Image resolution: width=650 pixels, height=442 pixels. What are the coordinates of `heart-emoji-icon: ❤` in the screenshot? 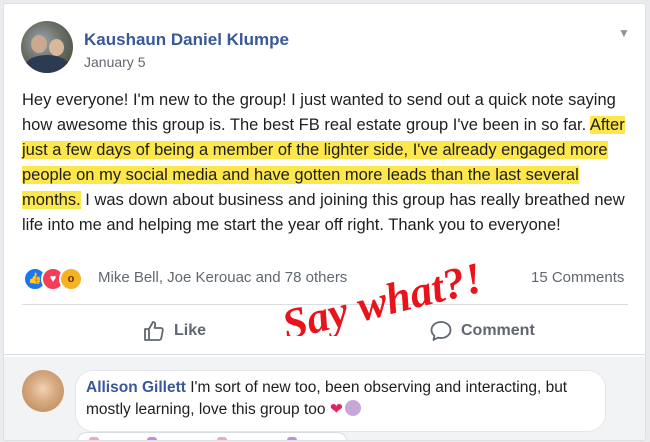 It's located at (336, 409).